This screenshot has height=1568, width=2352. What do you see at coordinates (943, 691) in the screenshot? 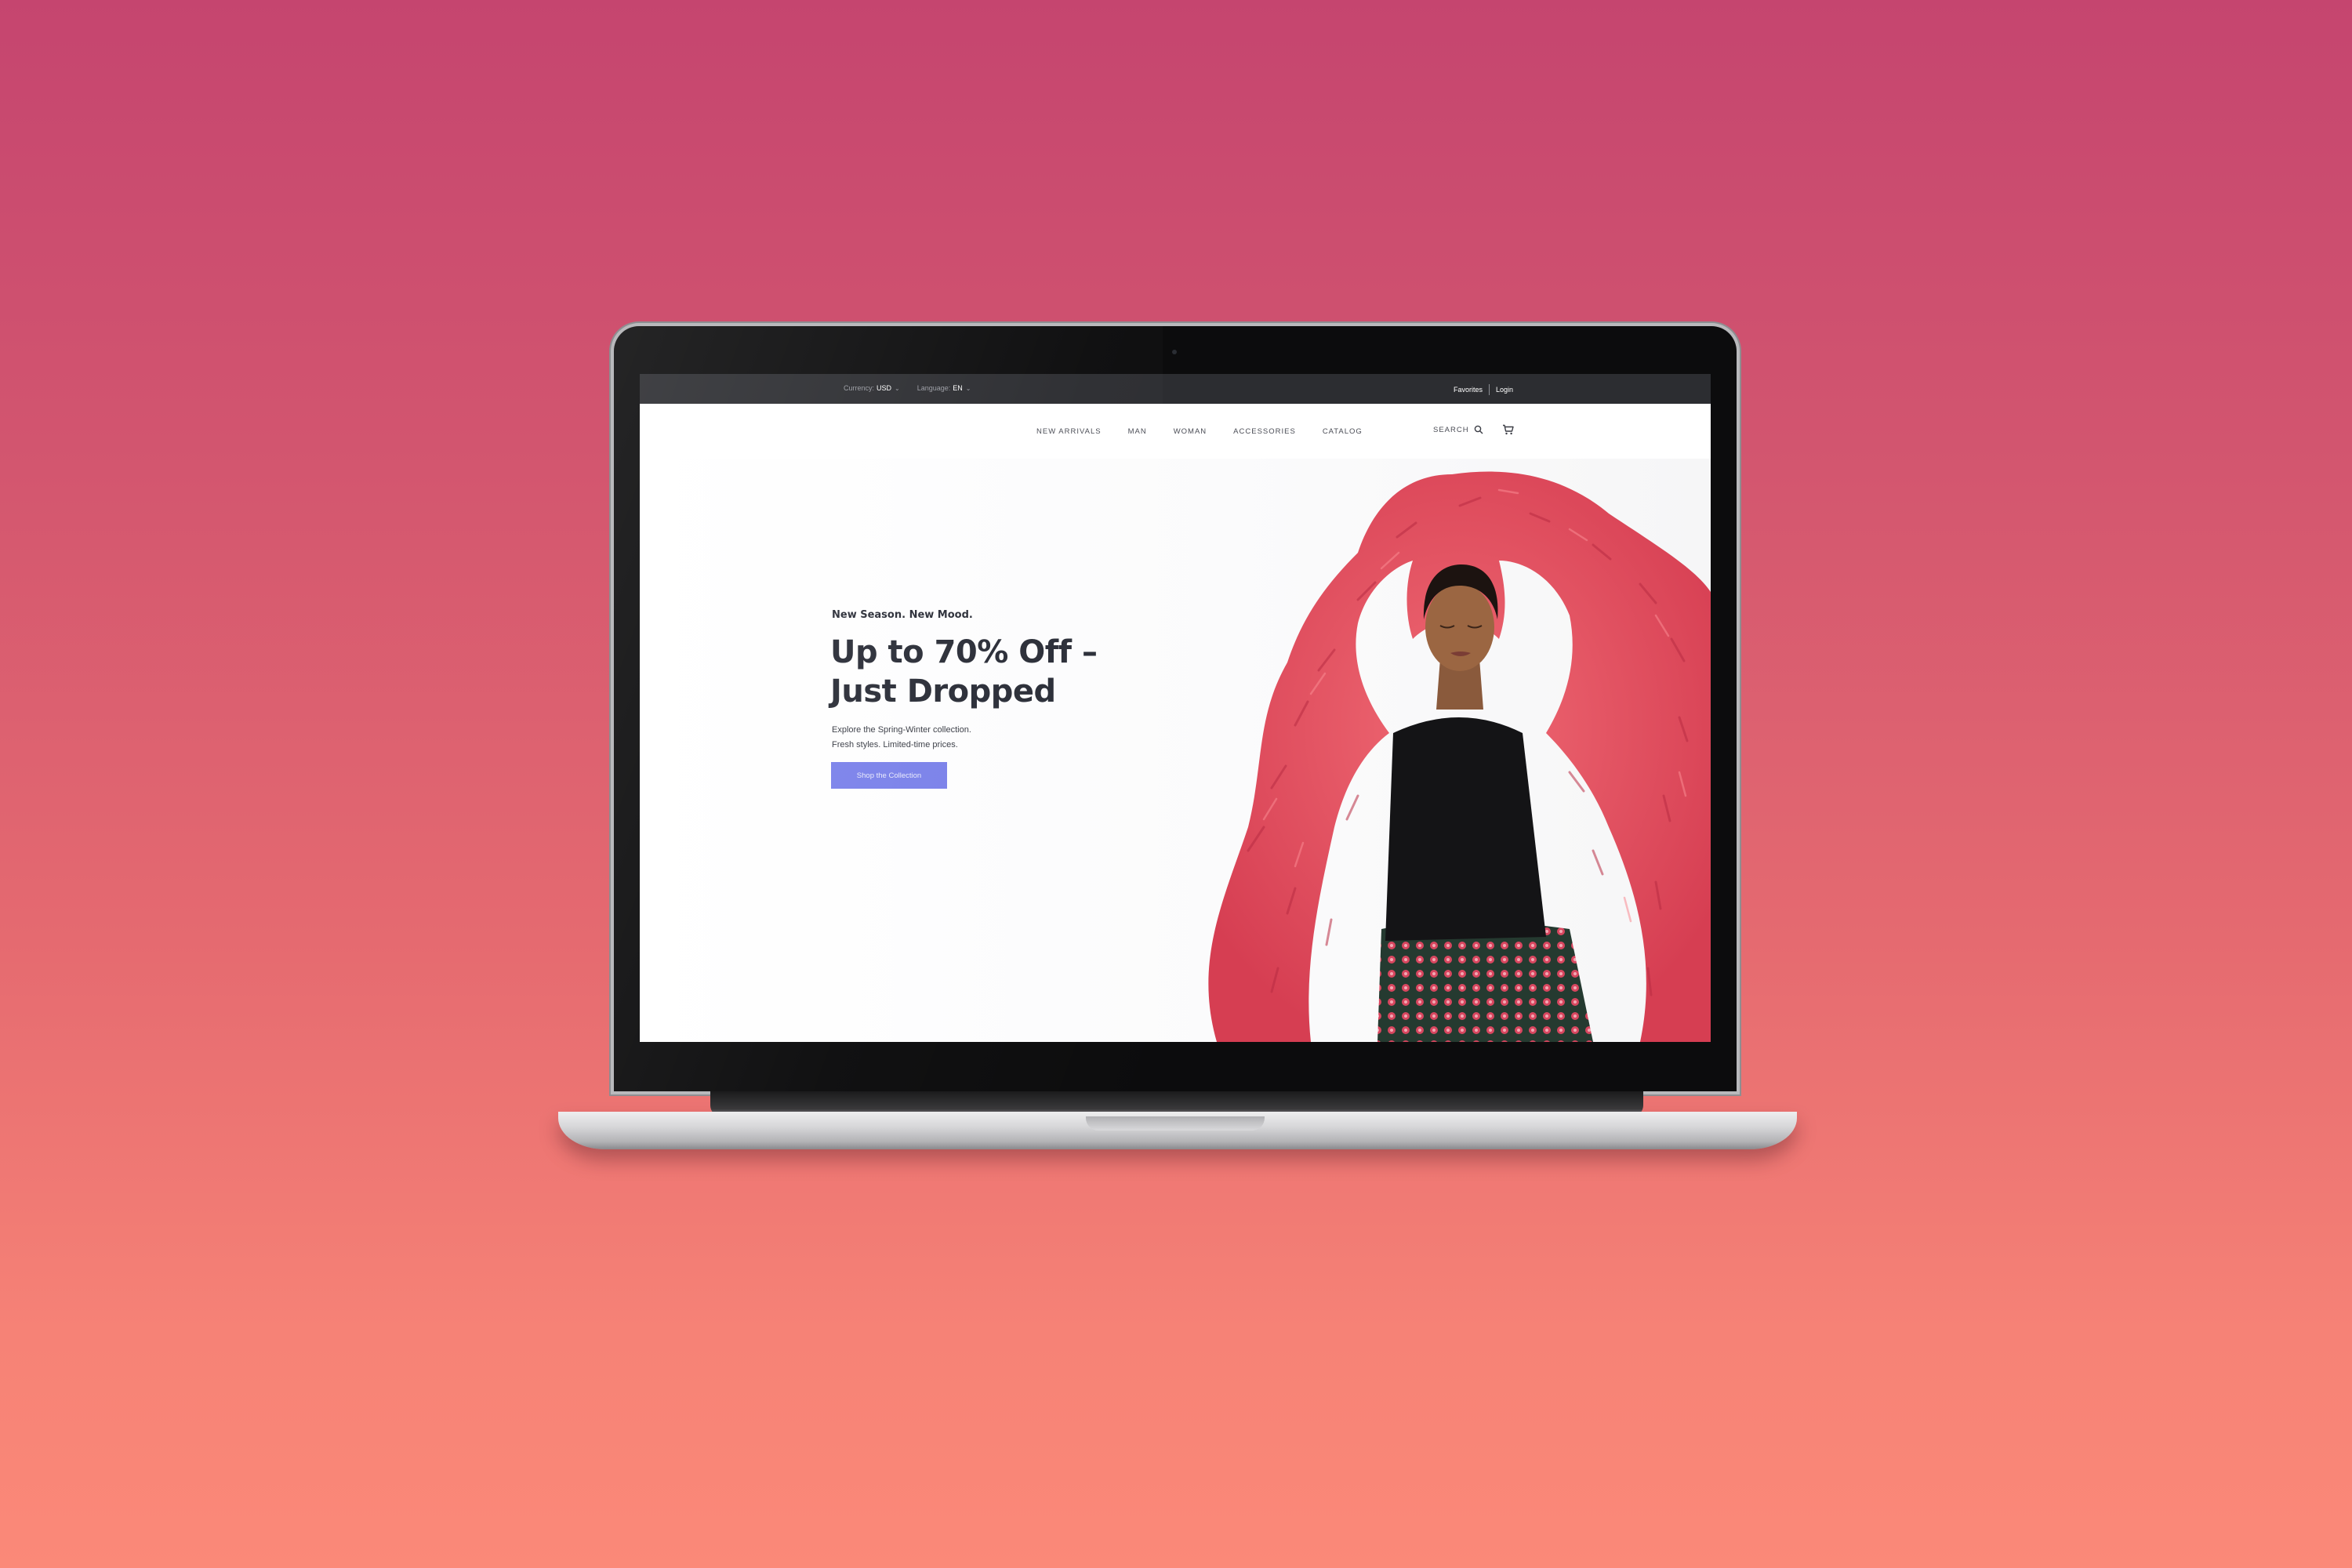
I see `headline-line-2: Just Dropped` at bounding box center [943, 691].